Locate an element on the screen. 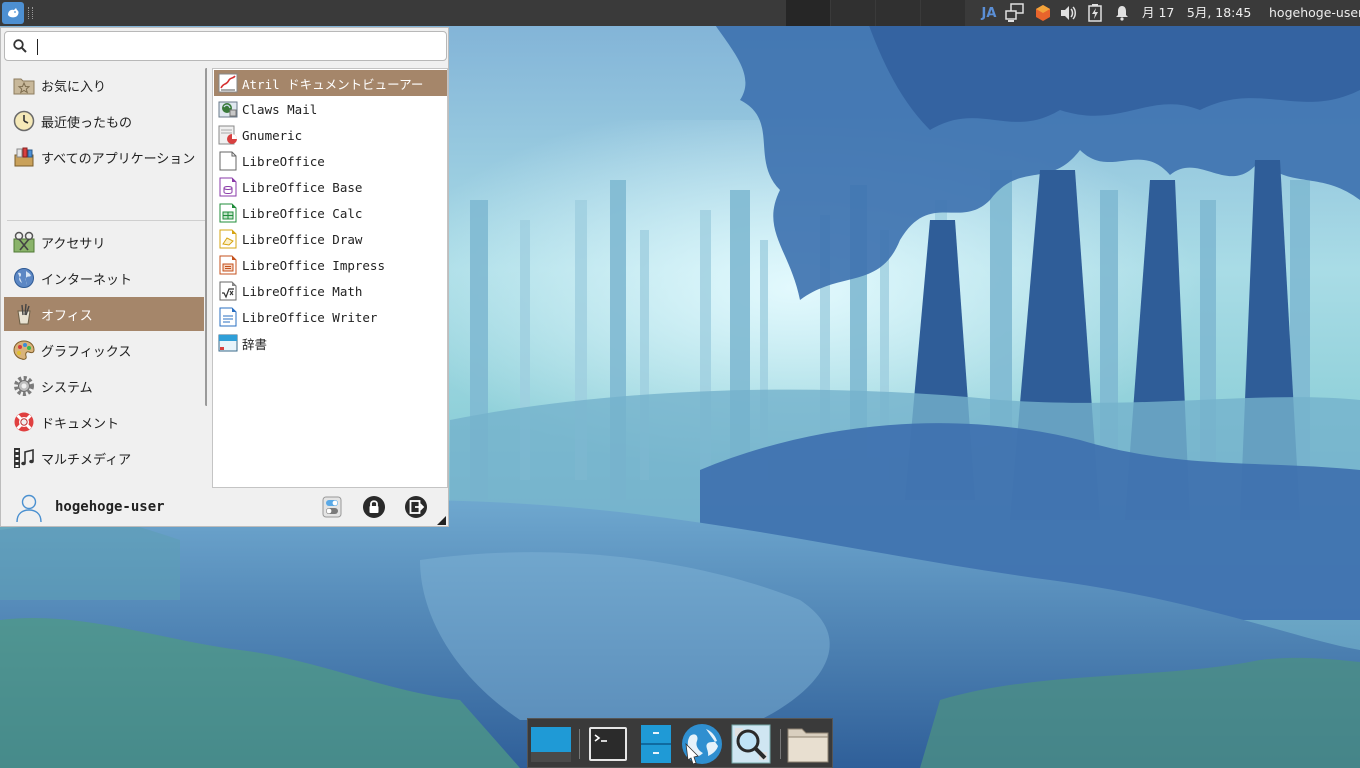 Image resolution: width=1360 pixels, height=768 pixels. category-label: 最近使ったもの is located at coordinates (87, 123).